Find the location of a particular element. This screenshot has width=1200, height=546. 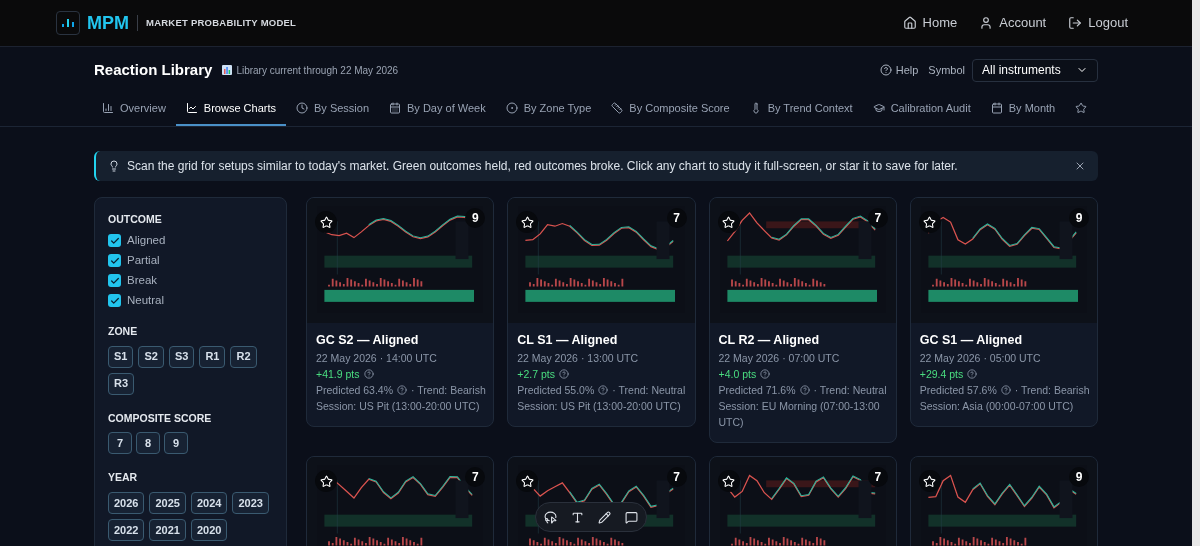

library-status: Library current through 22 May 2026 is located at coordinates (317, 70).